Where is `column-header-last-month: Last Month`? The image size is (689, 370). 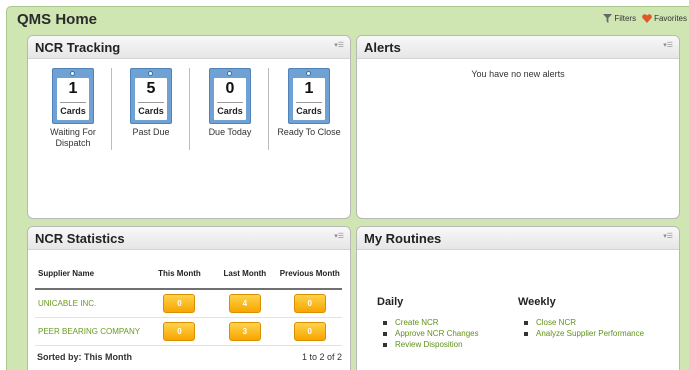 column-header-last-month: Last Month is located at coordinates (245, 274).